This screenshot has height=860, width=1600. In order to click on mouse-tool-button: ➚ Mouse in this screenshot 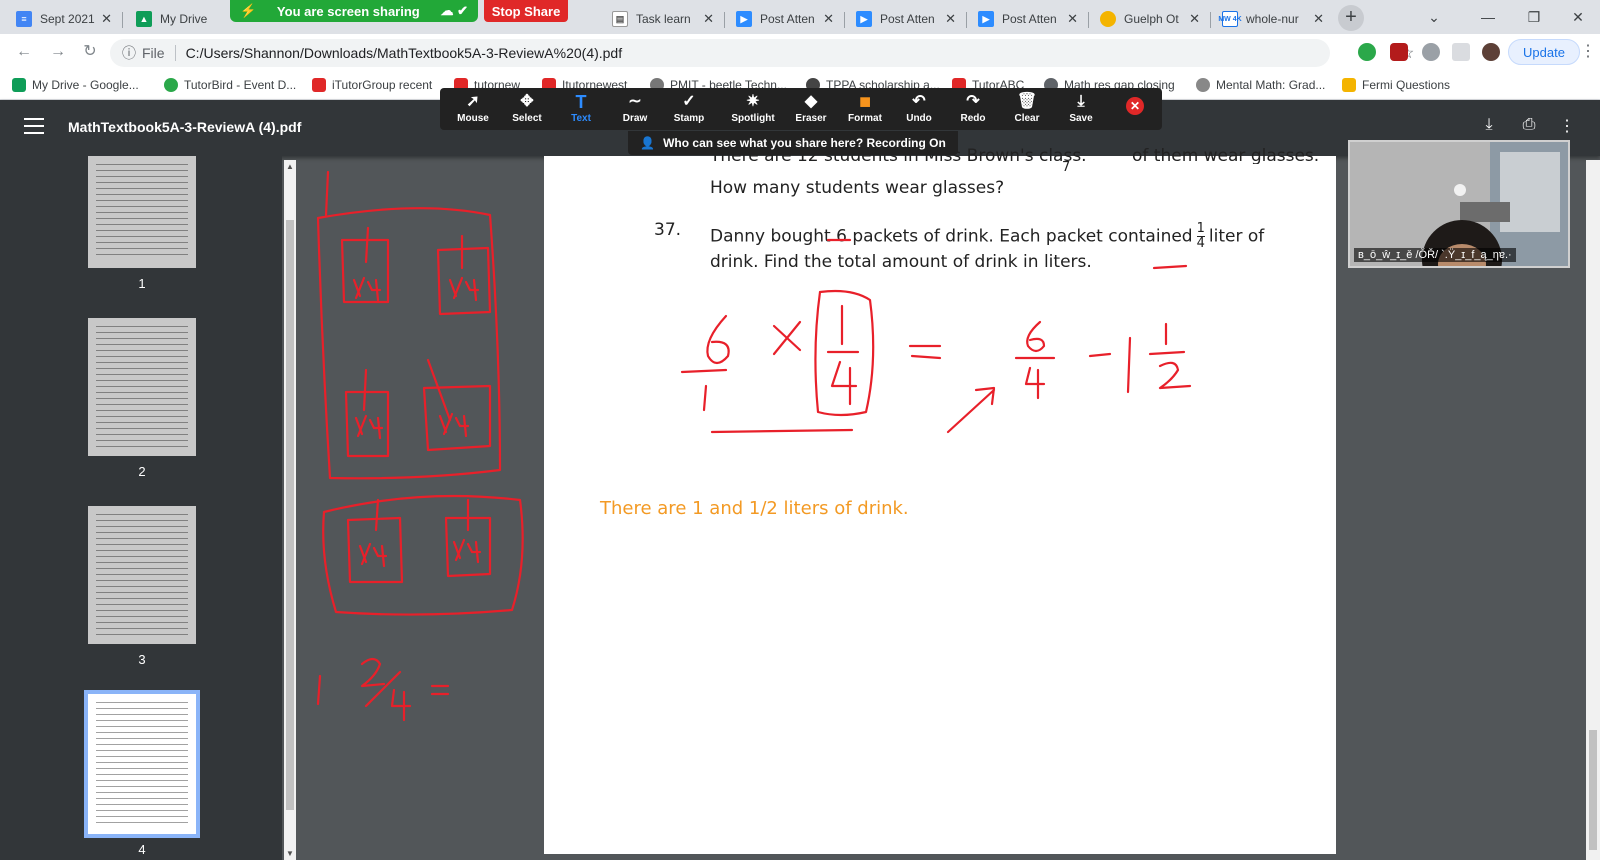, I will do `click(473, 110)`.